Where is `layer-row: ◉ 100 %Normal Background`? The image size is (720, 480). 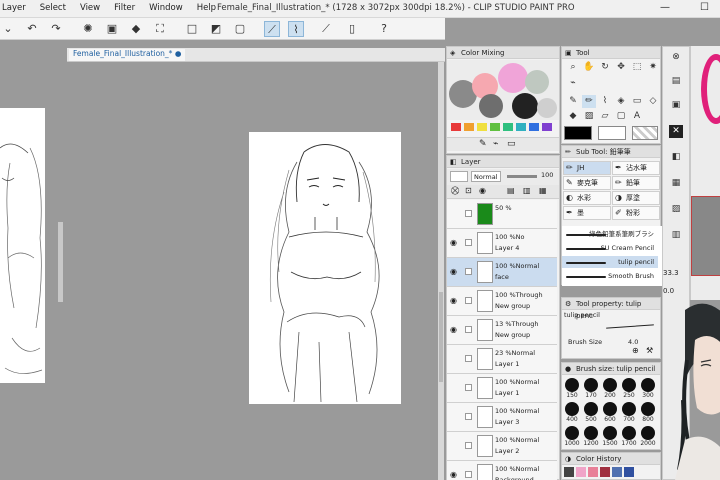
layer-row: ◉ 100 %Normal Background is located at coordinates (502, 470).